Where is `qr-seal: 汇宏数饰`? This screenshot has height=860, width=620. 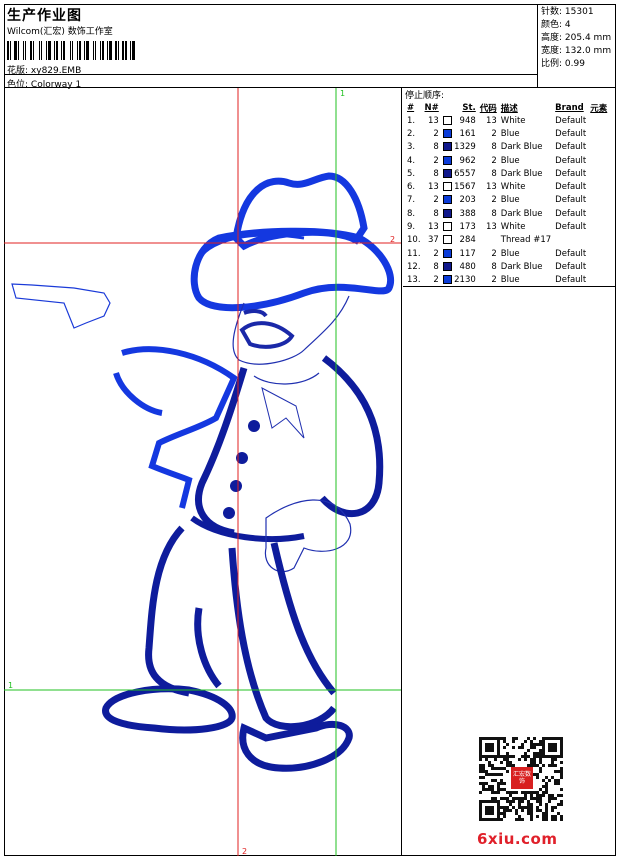
qr-seal: 汇宏数饰 is located at coordinates (522, 778).